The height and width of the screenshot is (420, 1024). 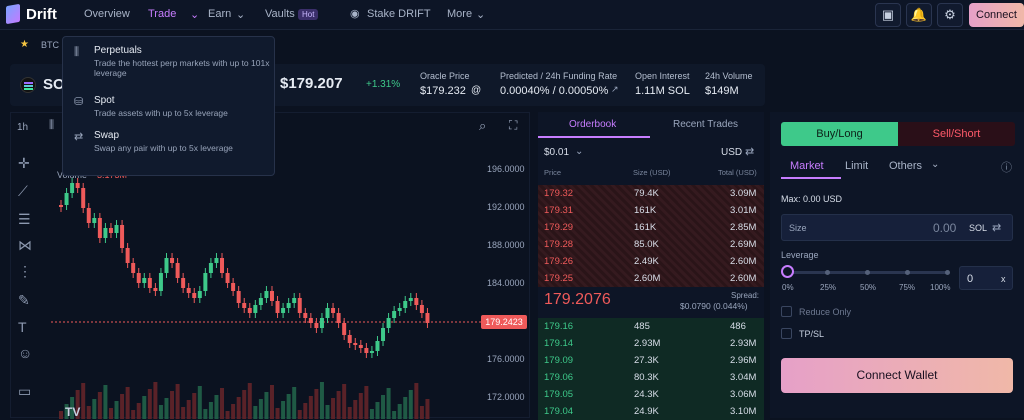 What do you see at coordinates (24, 391) in the screenshot?
I see `ruler-icon: ▭` at bounding box center [24, 391].